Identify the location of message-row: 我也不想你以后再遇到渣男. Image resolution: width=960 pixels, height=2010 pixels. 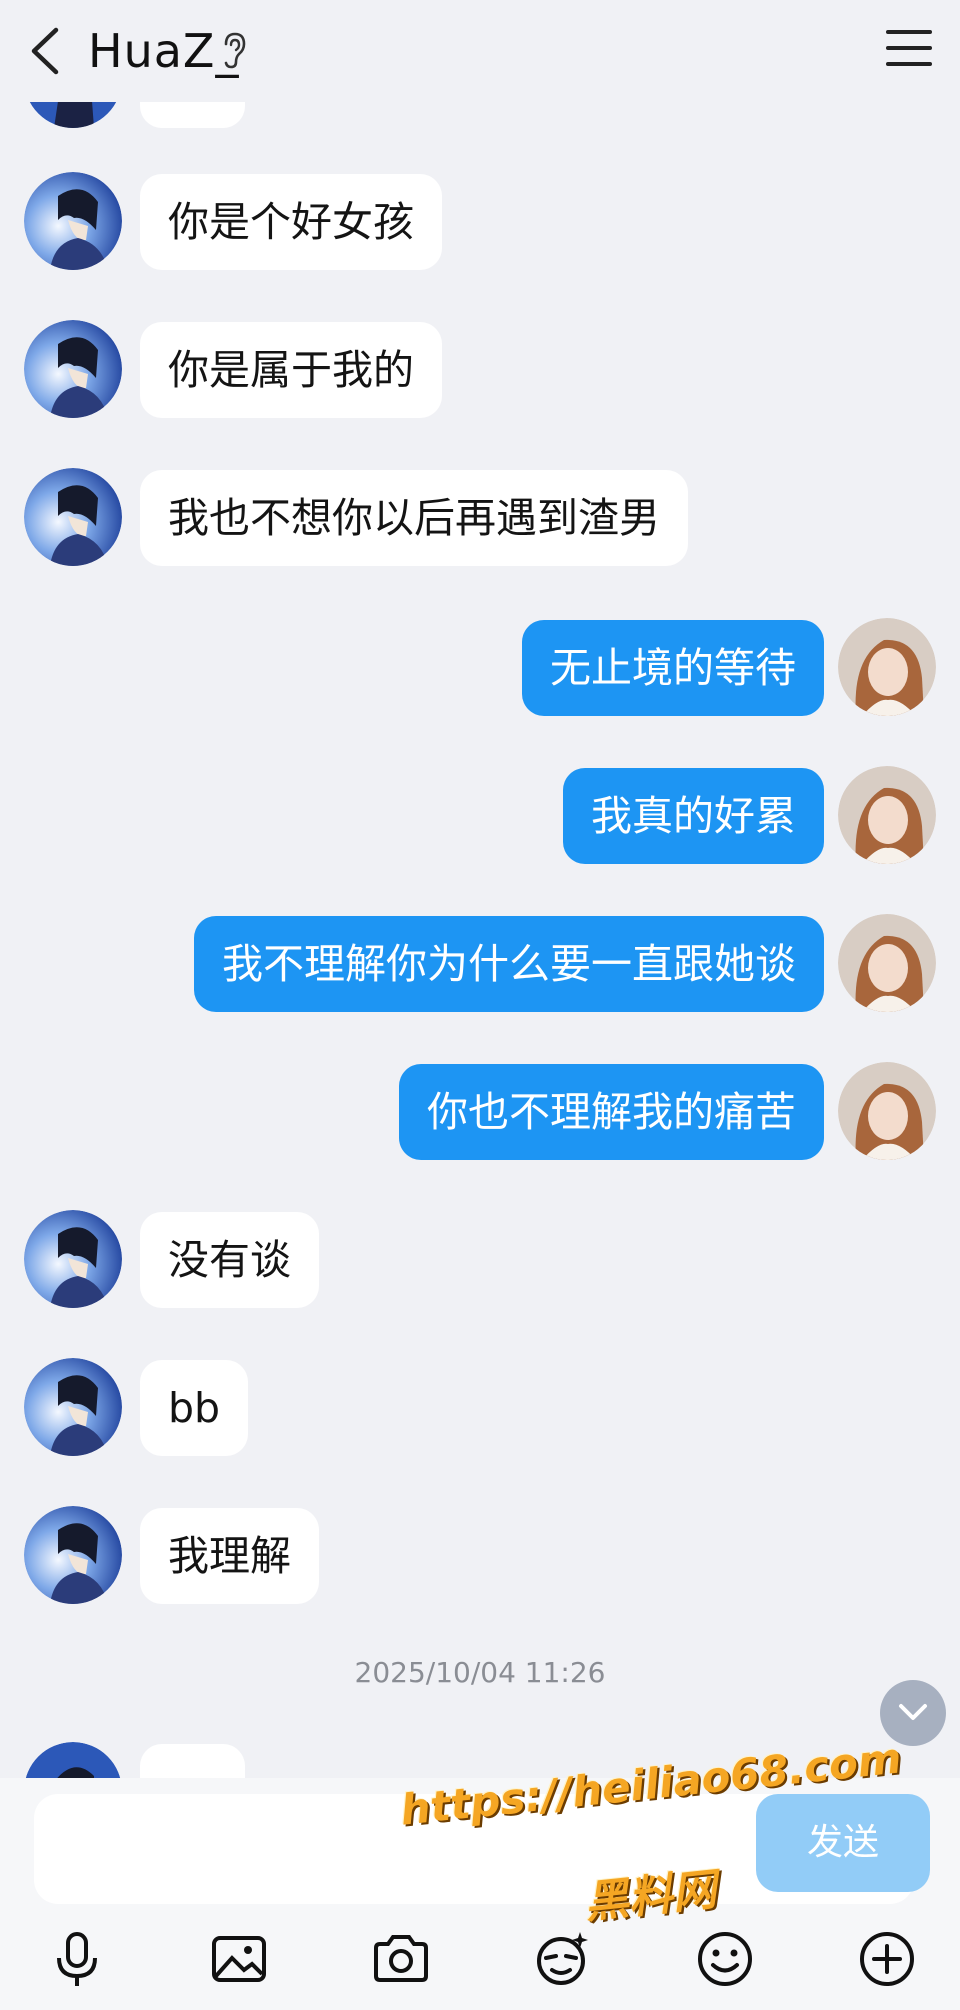
(480, 518).